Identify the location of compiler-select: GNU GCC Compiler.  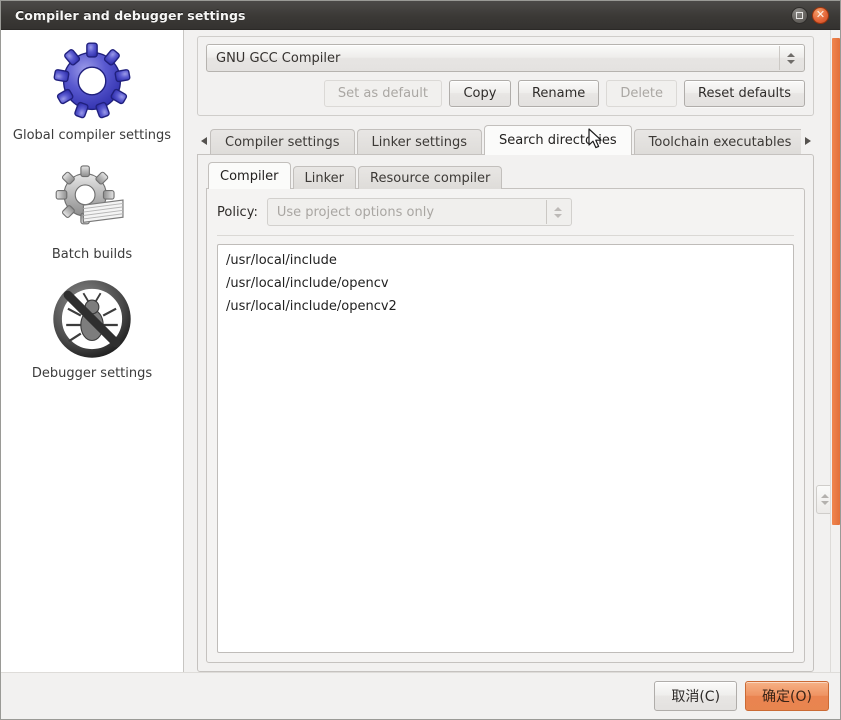
(505, 58).